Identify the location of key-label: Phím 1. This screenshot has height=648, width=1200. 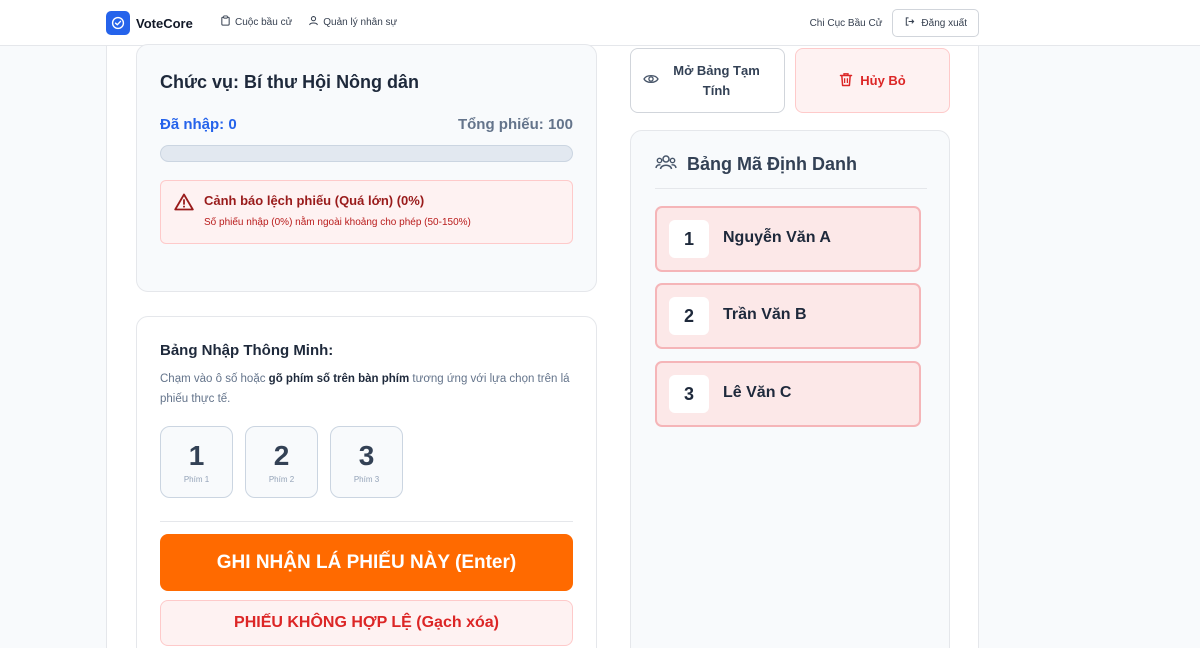
(196, 479).